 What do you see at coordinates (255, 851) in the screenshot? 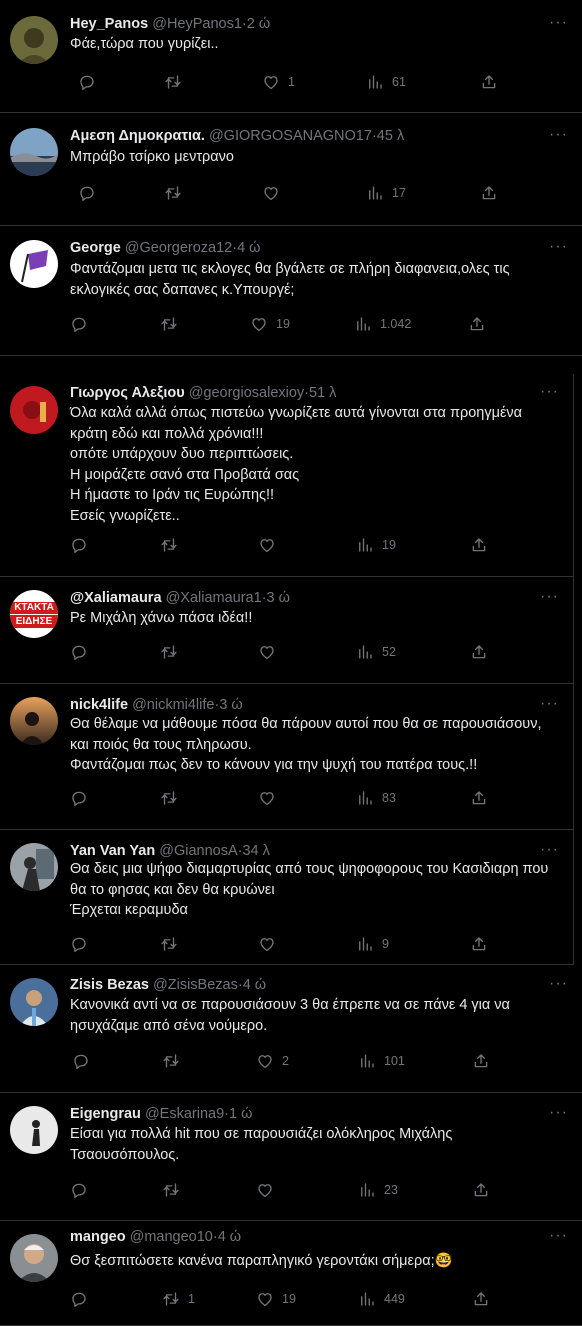
I see `timestamp: 34 λ` at bounding box center [255, 851].